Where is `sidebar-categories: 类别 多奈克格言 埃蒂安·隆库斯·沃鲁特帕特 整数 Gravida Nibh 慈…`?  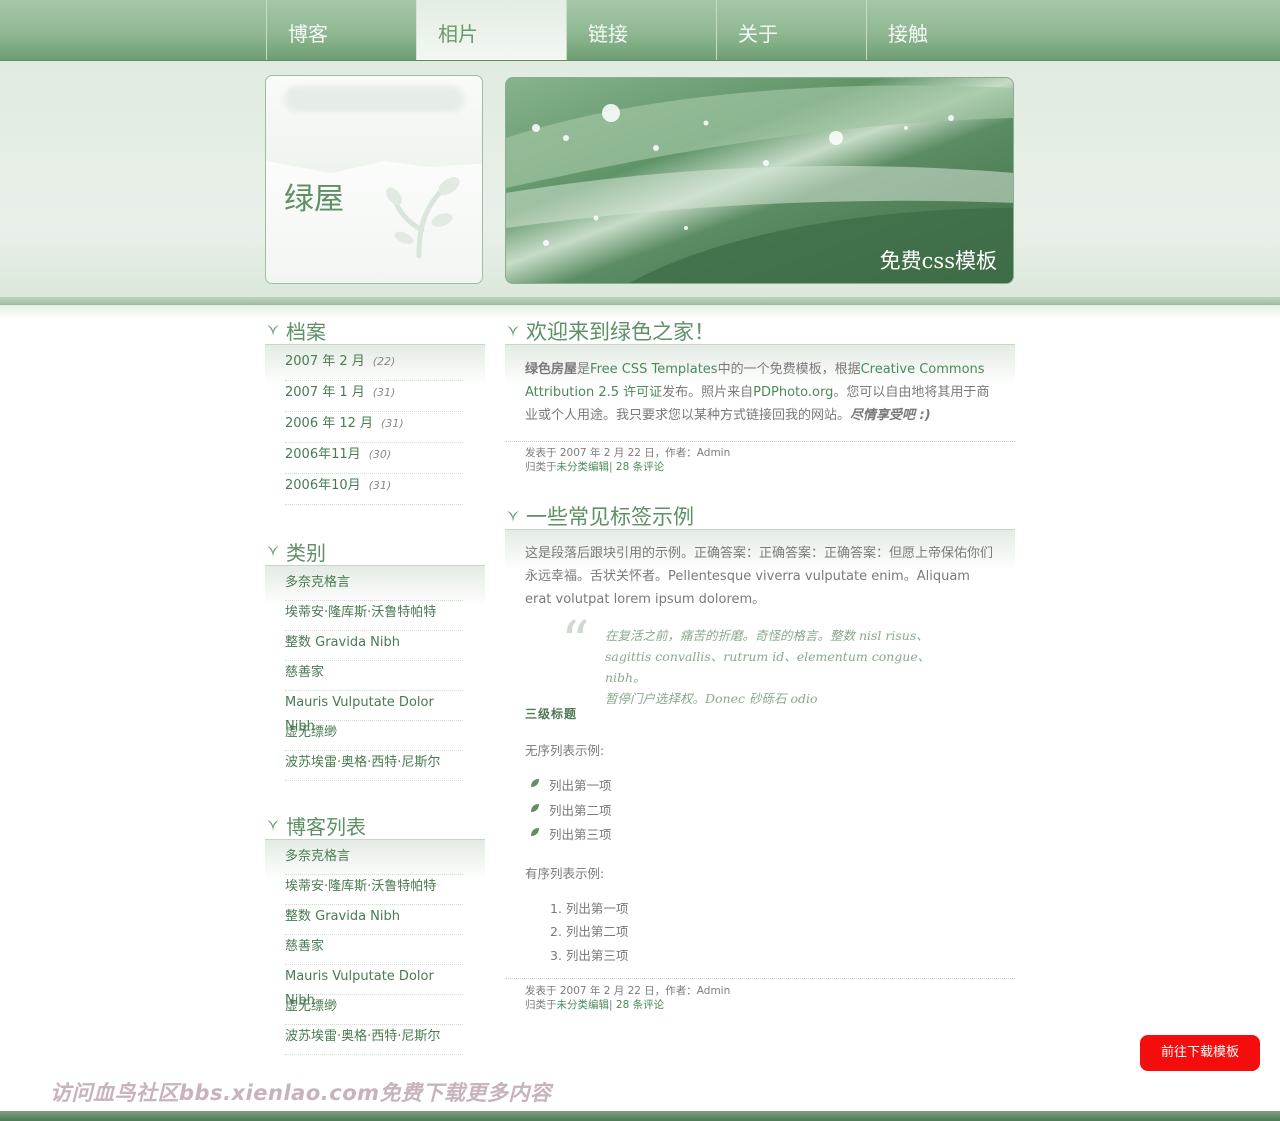 sidebar-categories: 类别 多奈克格言 埃蒂安·隆库斯·沃鲁特帕特 整数 Gravida Nibh 慈… is located at coordinates (375, 664).